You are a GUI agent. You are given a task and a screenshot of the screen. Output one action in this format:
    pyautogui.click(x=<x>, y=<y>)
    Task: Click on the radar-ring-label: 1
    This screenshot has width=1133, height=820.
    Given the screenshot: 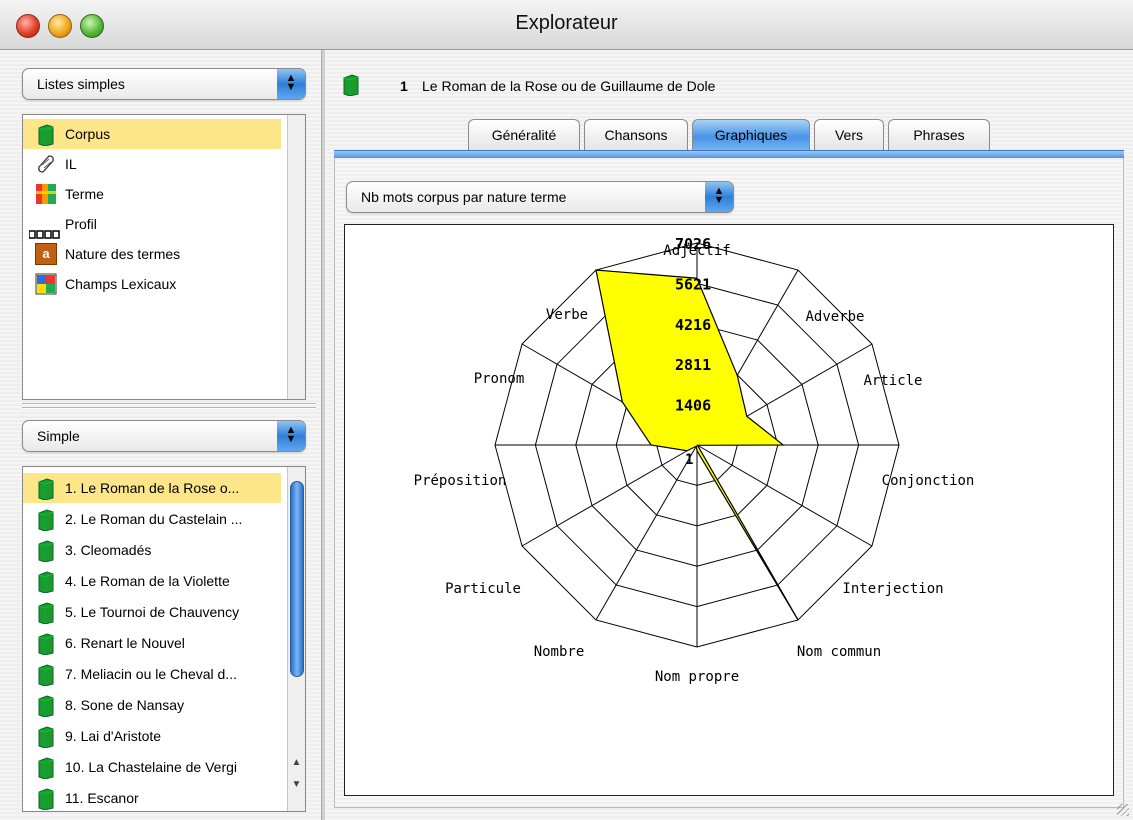 What is the action you would take?
    pyautogui.click(x=689, y=460)
    